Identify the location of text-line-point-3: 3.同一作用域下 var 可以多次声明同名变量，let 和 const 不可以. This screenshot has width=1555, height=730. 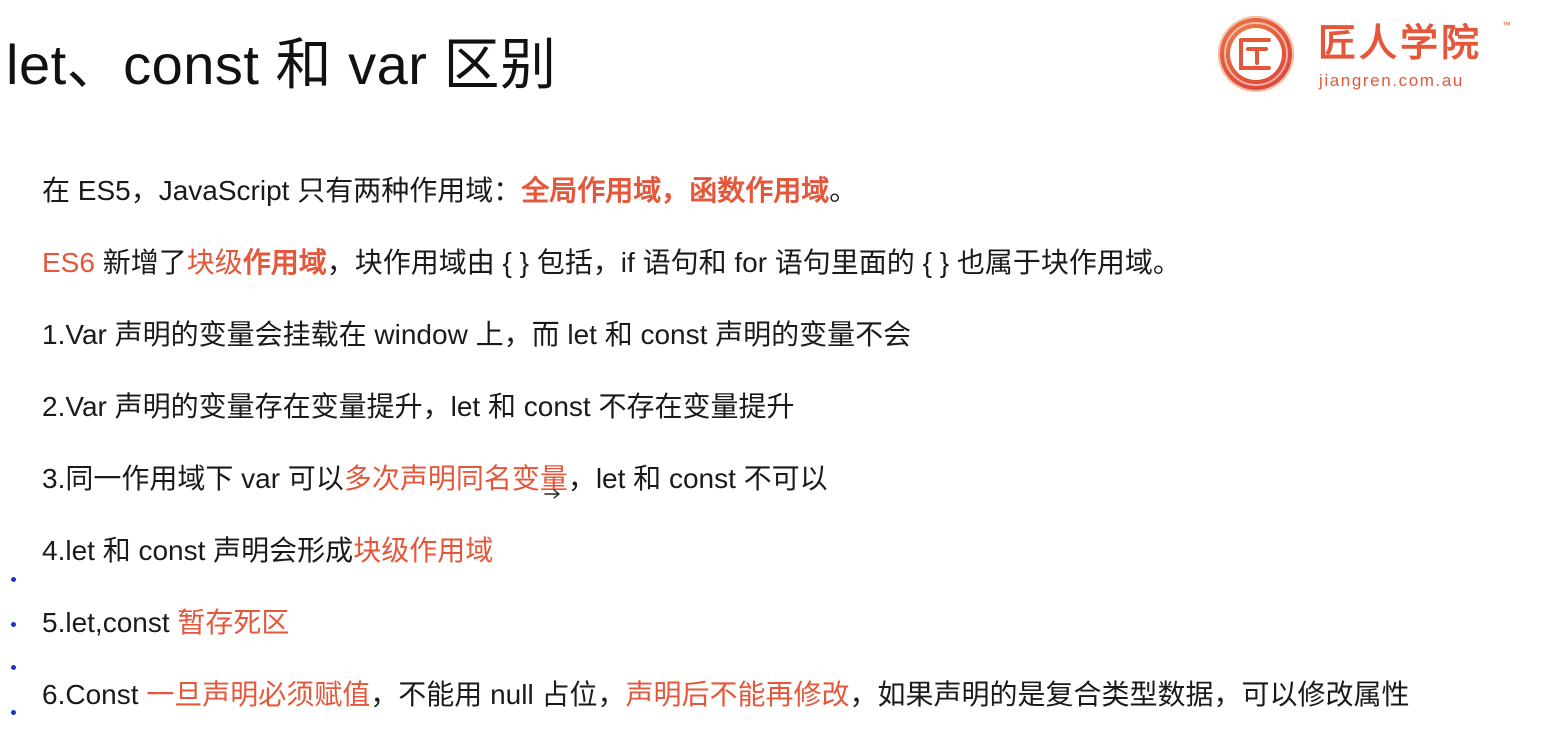
(435, 479).